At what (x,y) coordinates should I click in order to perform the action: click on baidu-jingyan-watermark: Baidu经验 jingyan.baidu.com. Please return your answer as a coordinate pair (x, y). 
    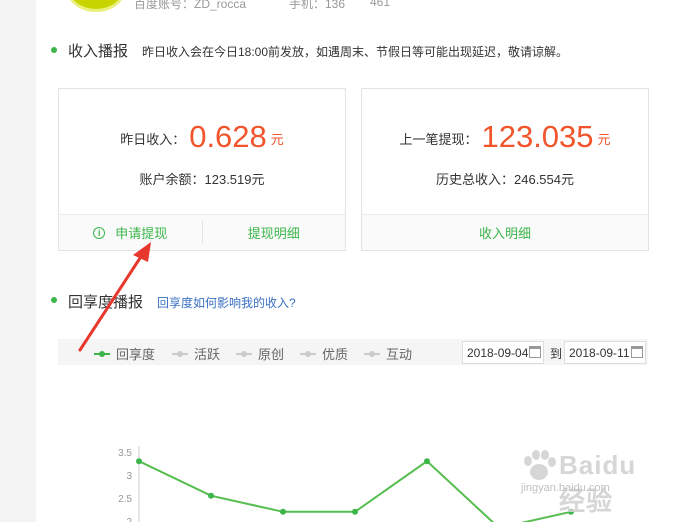
    Looking at the image, I should click on (582, 481).